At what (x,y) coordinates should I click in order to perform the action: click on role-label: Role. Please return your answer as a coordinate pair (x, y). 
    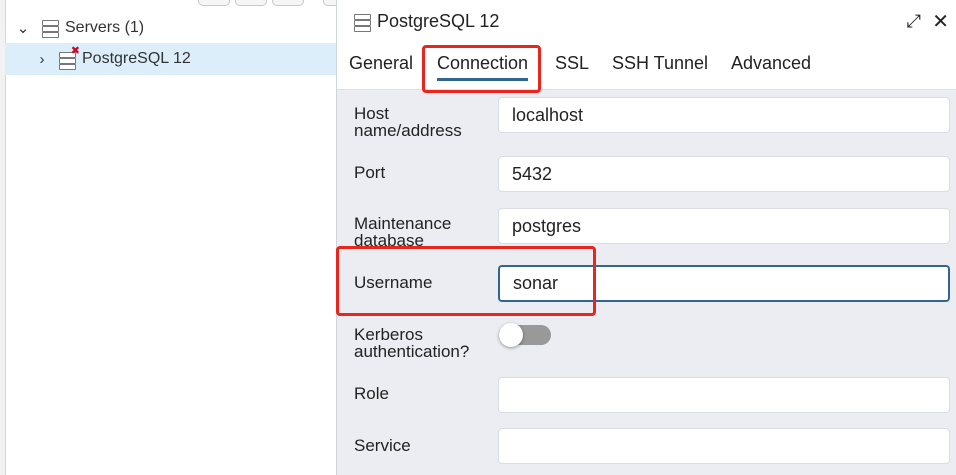
    Looking at the image, I should click on (371, 393).